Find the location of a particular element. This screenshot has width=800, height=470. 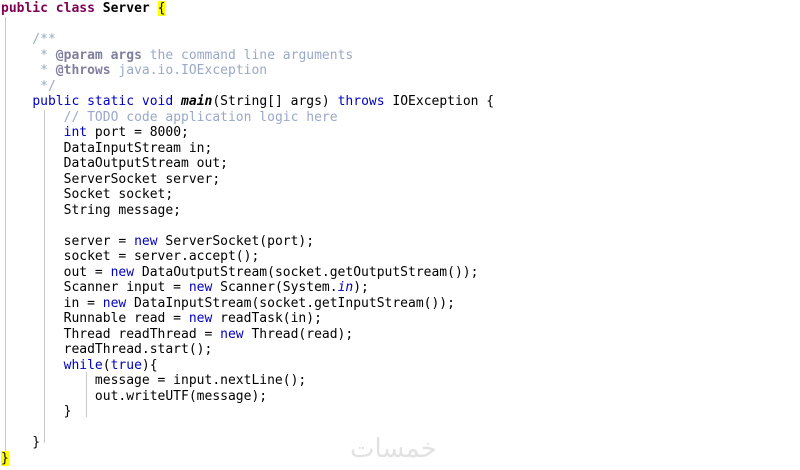

code-token: out = is located at coordinates (56, 272).